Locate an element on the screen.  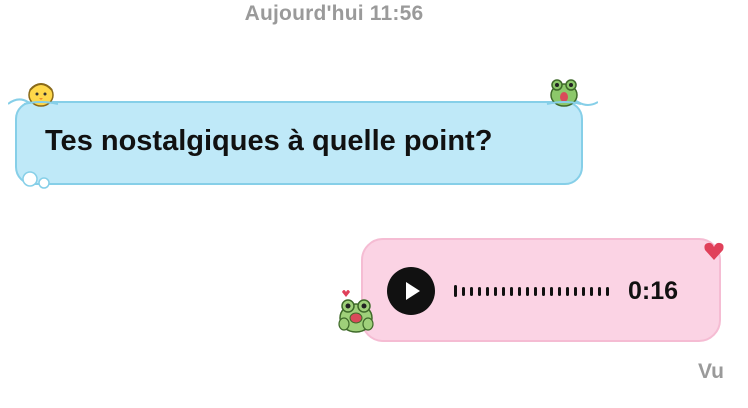
conversation-timestamp: Aujourd'hui 11:56 is located at coordinates (334, 13).